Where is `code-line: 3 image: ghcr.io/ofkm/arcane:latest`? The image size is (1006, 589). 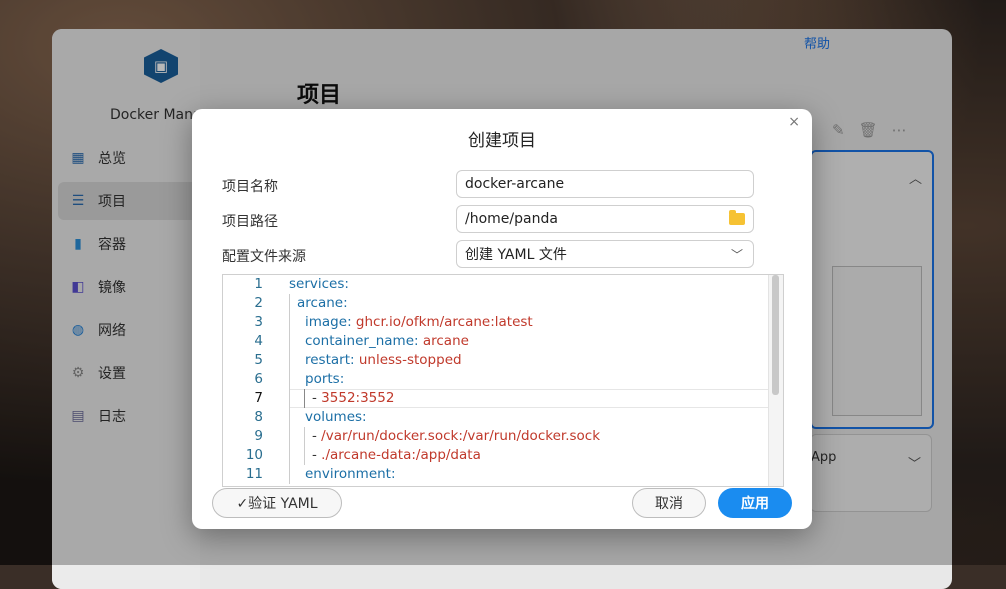 code-line: 3 image: ghcr.io/ofkm/arcane:latest is located at coordinates (496, 322).